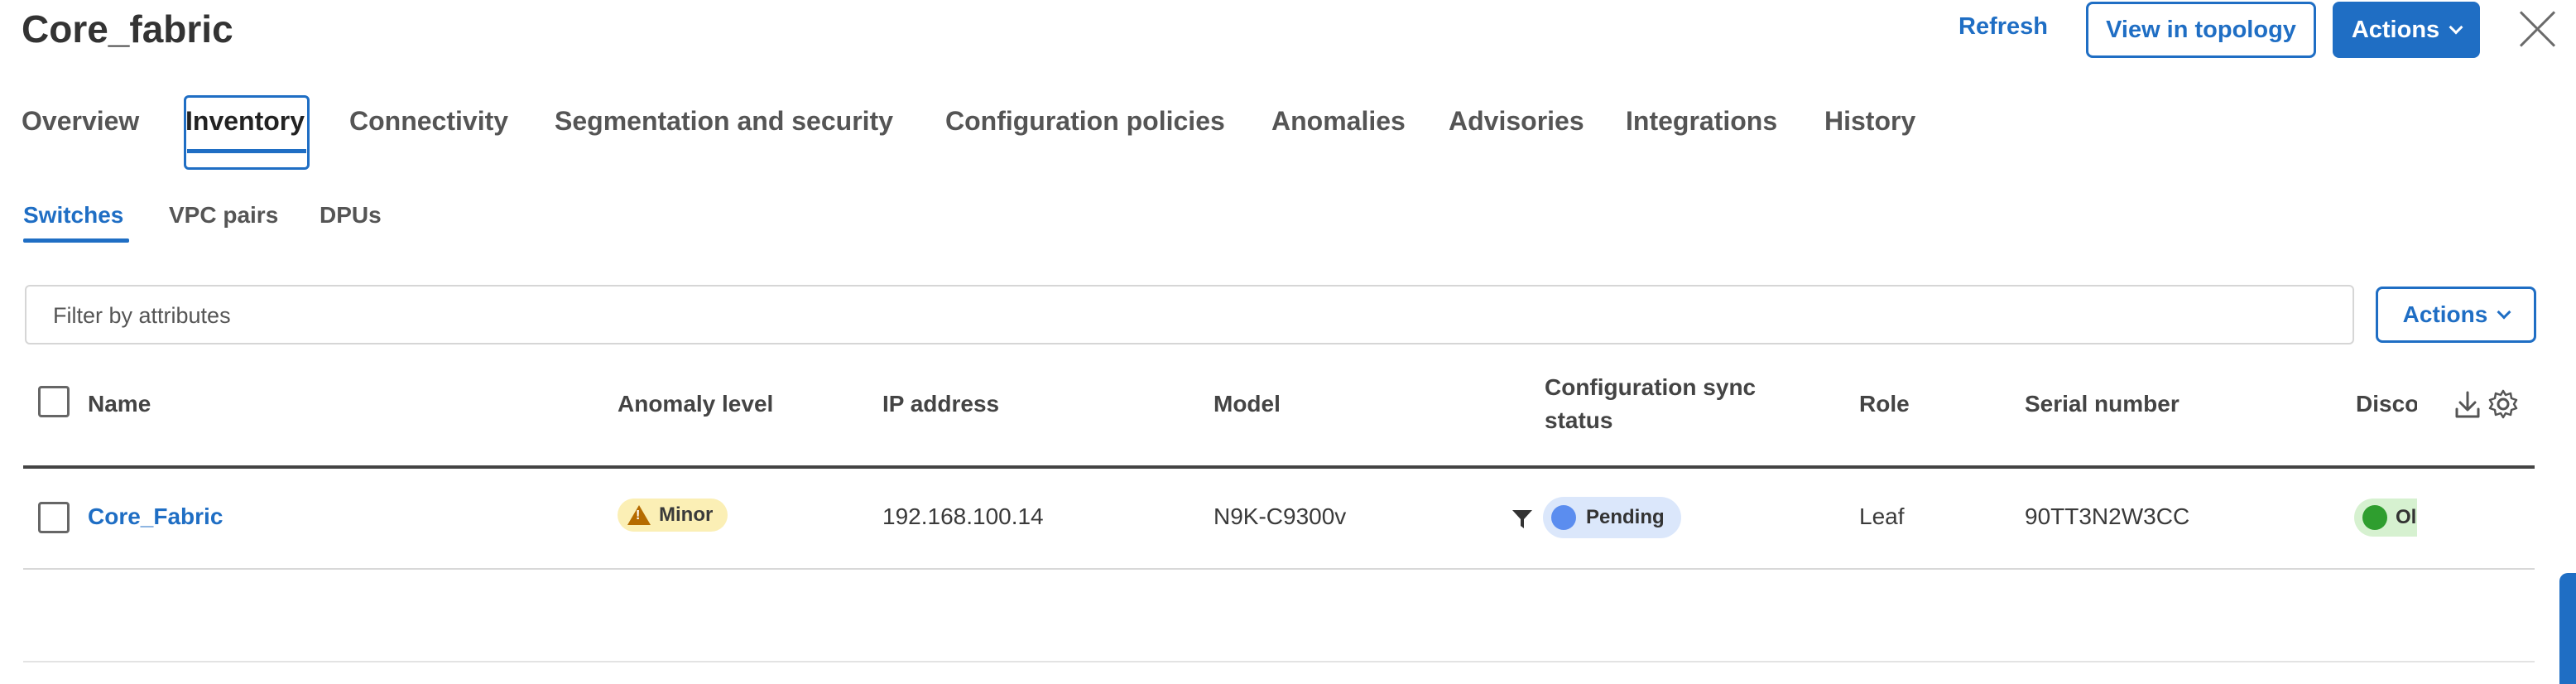 The height and width of the screenshot is (684, 2576). What do you see at coordinates (1701, 121) in the screenshot?
I see `tab-integrations: Integrations` at bounding box center [1701, 121].